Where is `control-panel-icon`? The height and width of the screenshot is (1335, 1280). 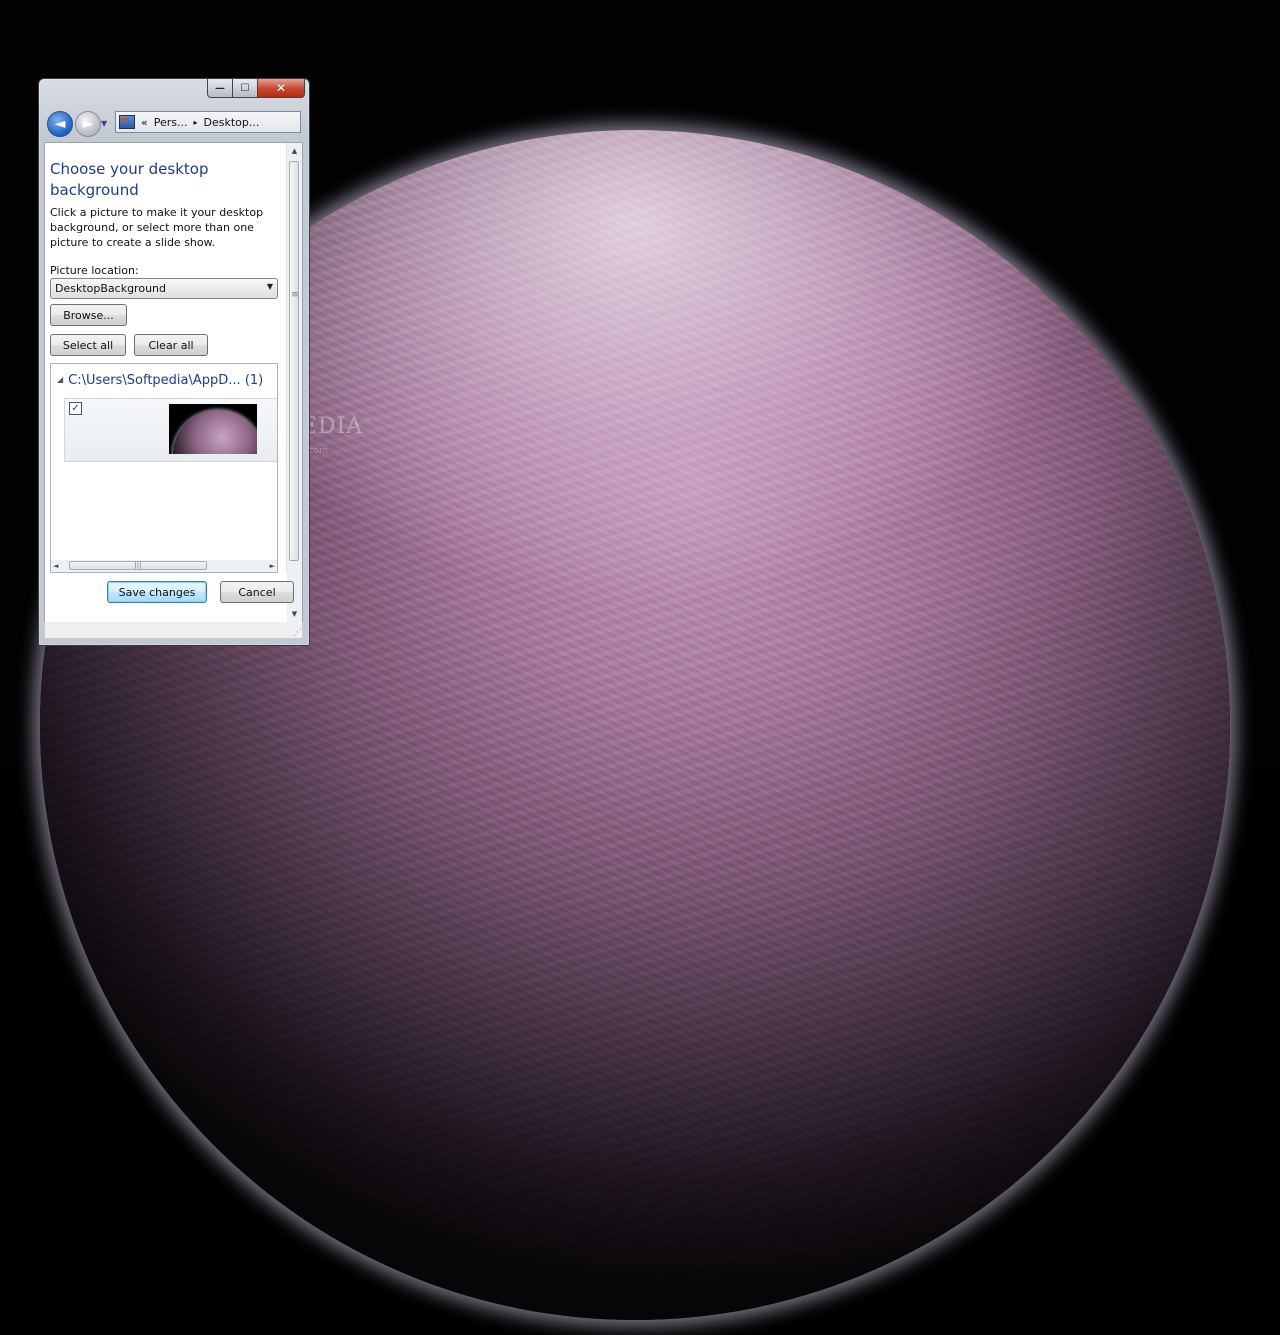 control-panel-icon is located at coordinates (127, 122).